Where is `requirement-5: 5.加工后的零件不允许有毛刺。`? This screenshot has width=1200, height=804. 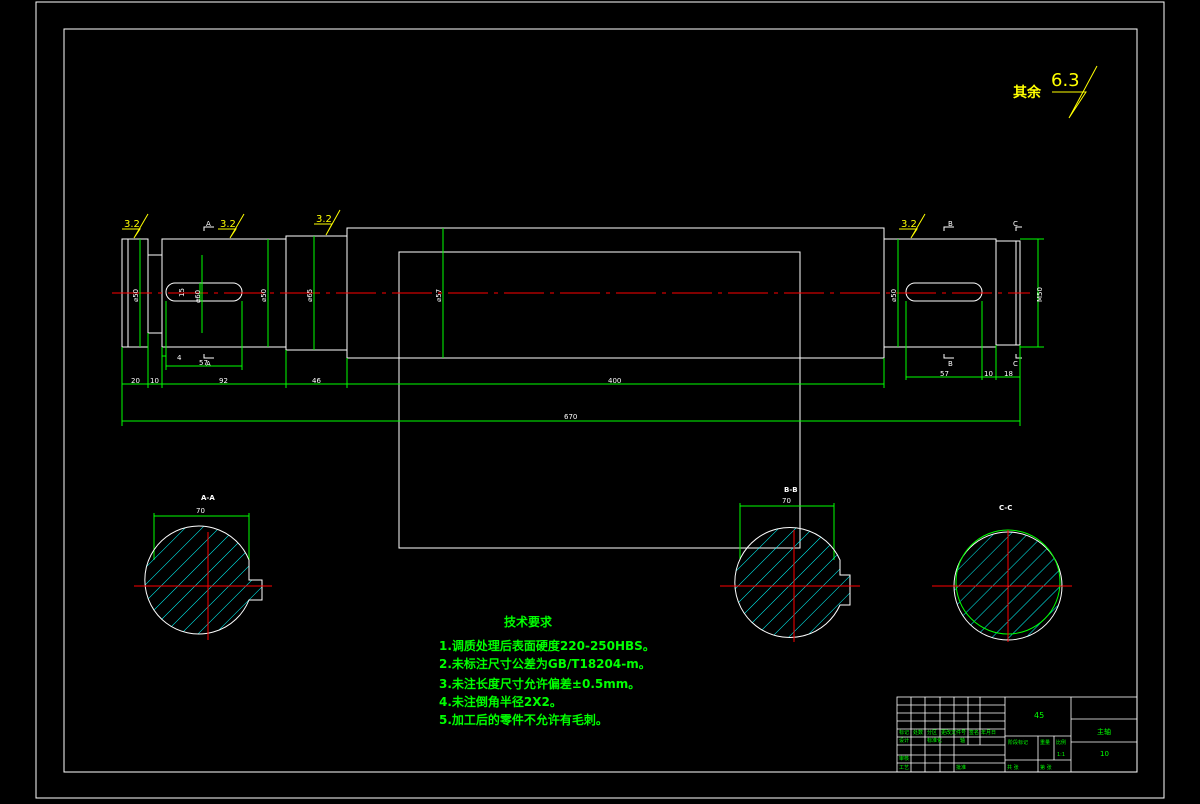 requirement-5: 5.加工后的零件不允许有毛刺。 is located at coordinates (523, 719).